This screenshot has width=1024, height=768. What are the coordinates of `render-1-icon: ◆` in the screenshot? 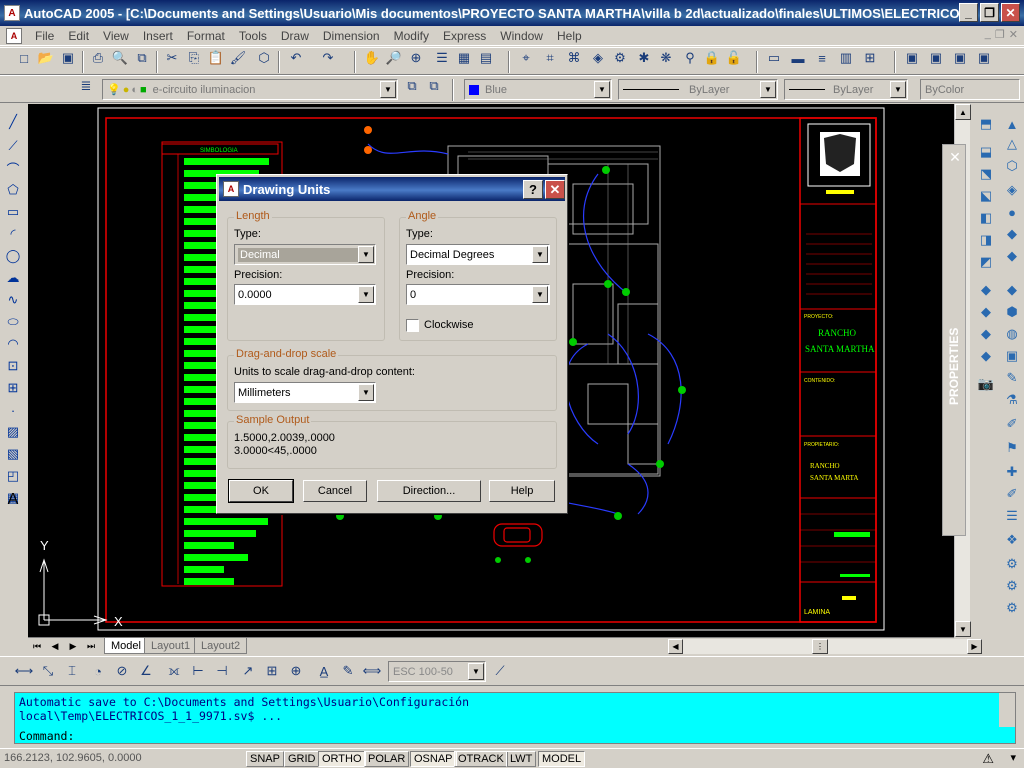 It's located at (1012, 290).